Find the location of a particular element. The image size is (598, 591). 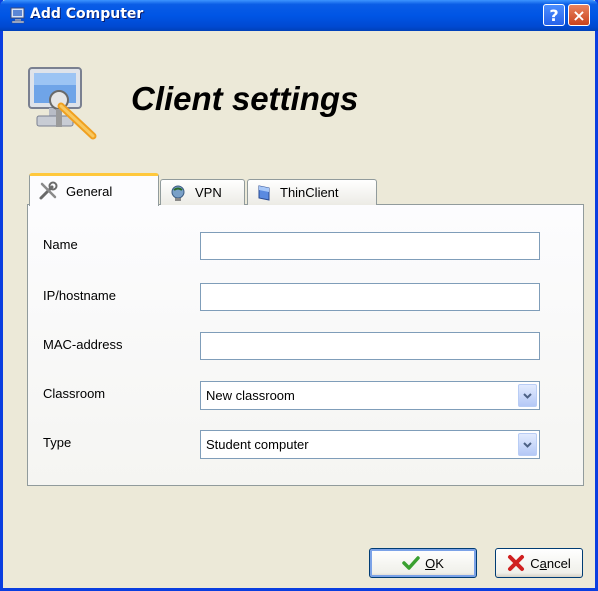

classroom-select: New classroom is located at coordinates (370, 395).